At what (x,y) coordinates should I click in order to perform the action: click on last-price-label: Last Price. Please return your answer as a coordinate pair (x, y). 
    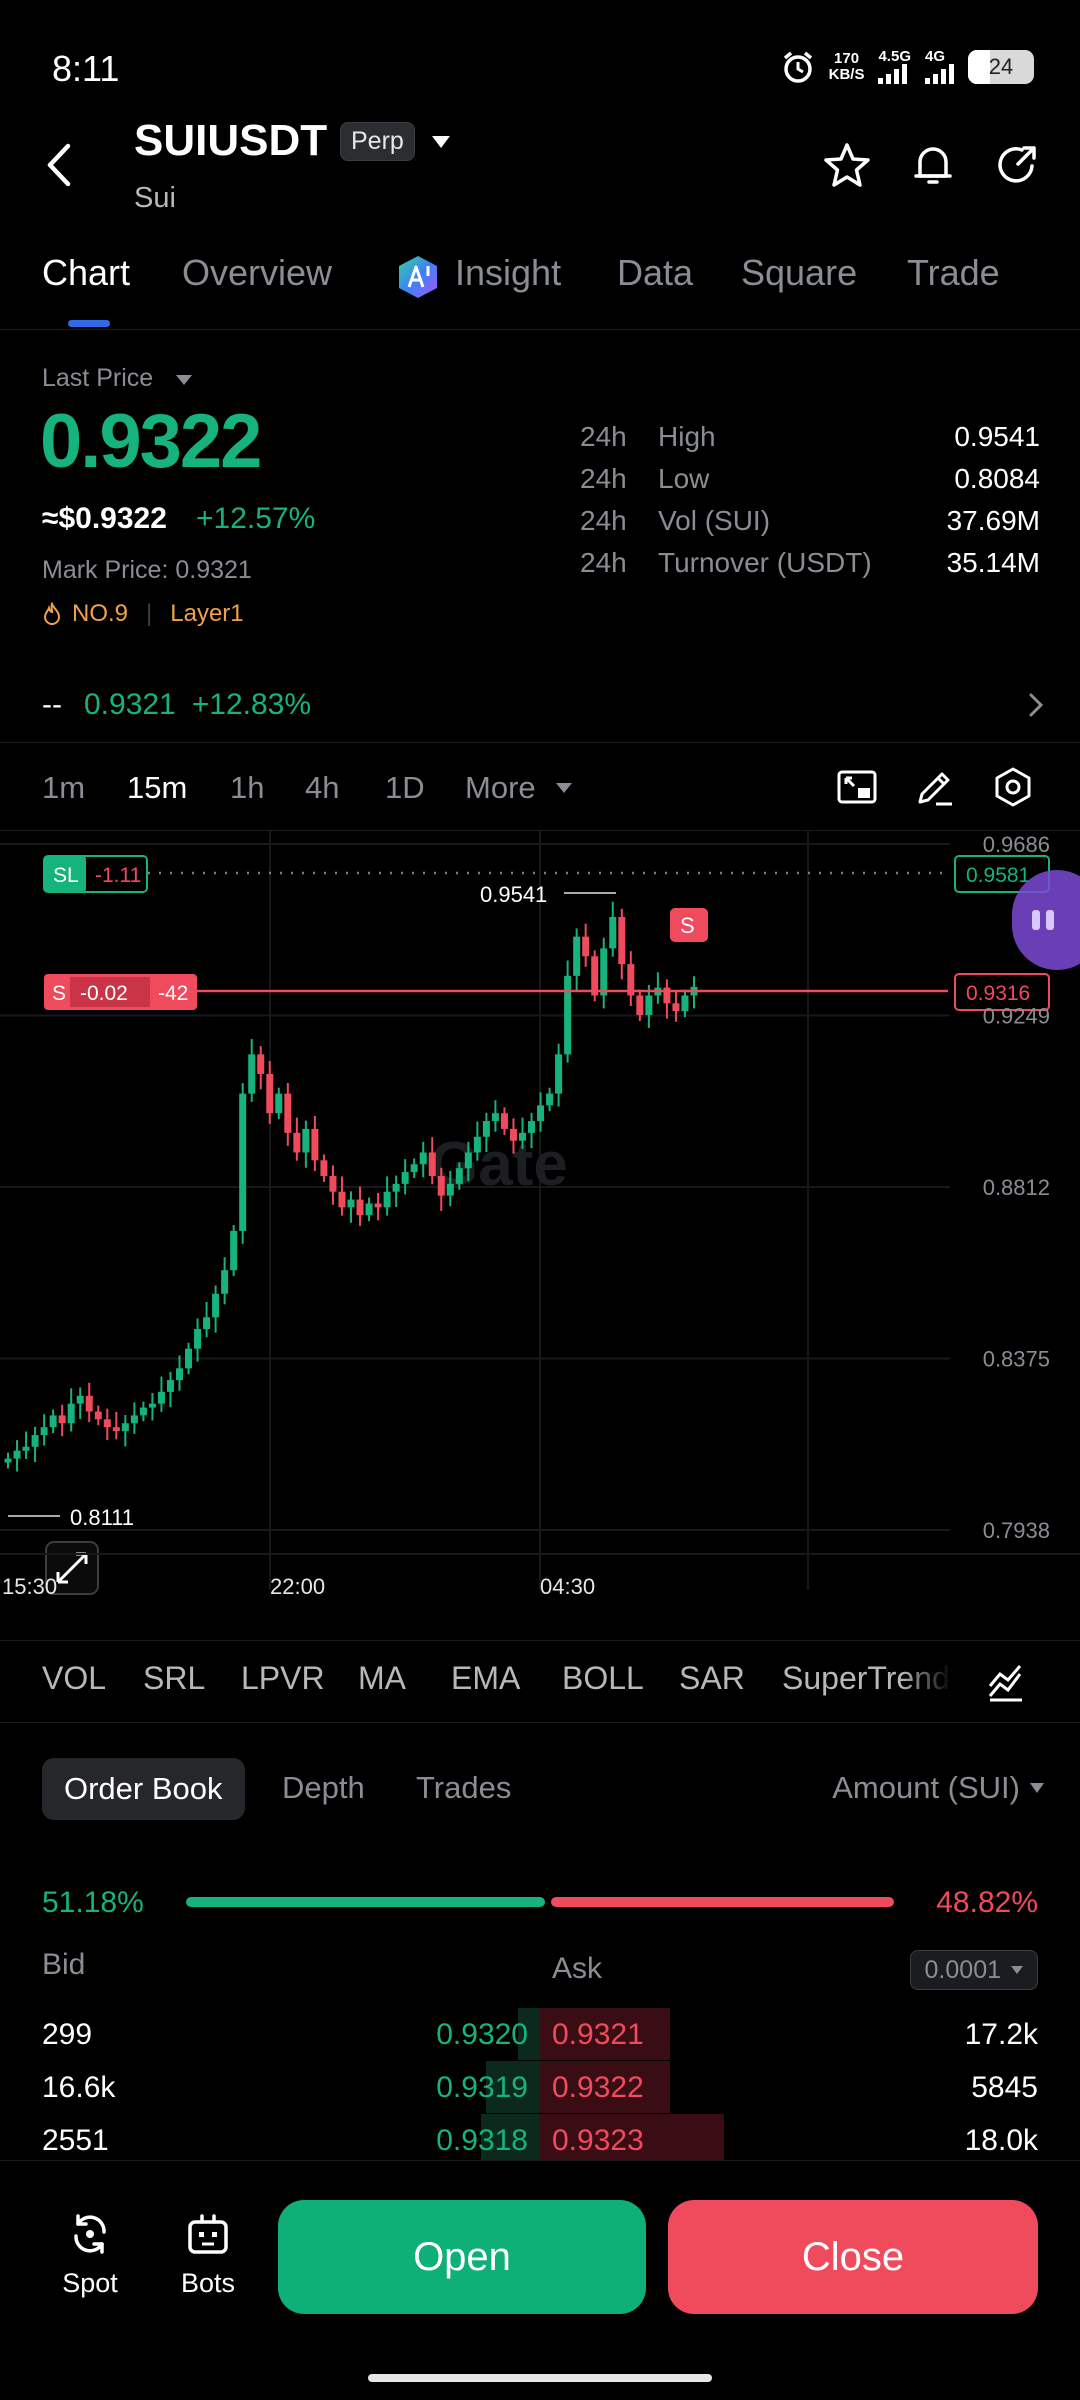
    Looking at the image, I should click on (97, 378).